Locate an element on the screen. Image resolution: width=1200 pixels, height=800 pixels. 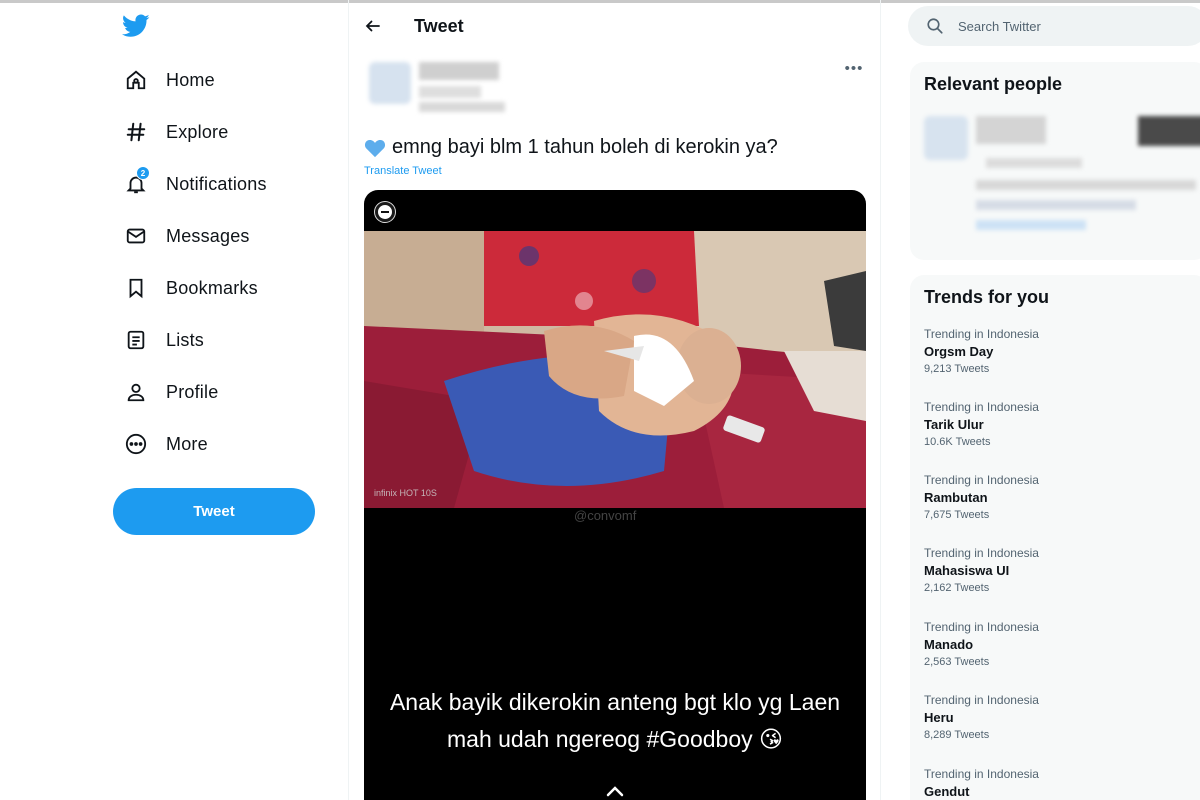
envelope-icon is located at coordinates (136, 236).